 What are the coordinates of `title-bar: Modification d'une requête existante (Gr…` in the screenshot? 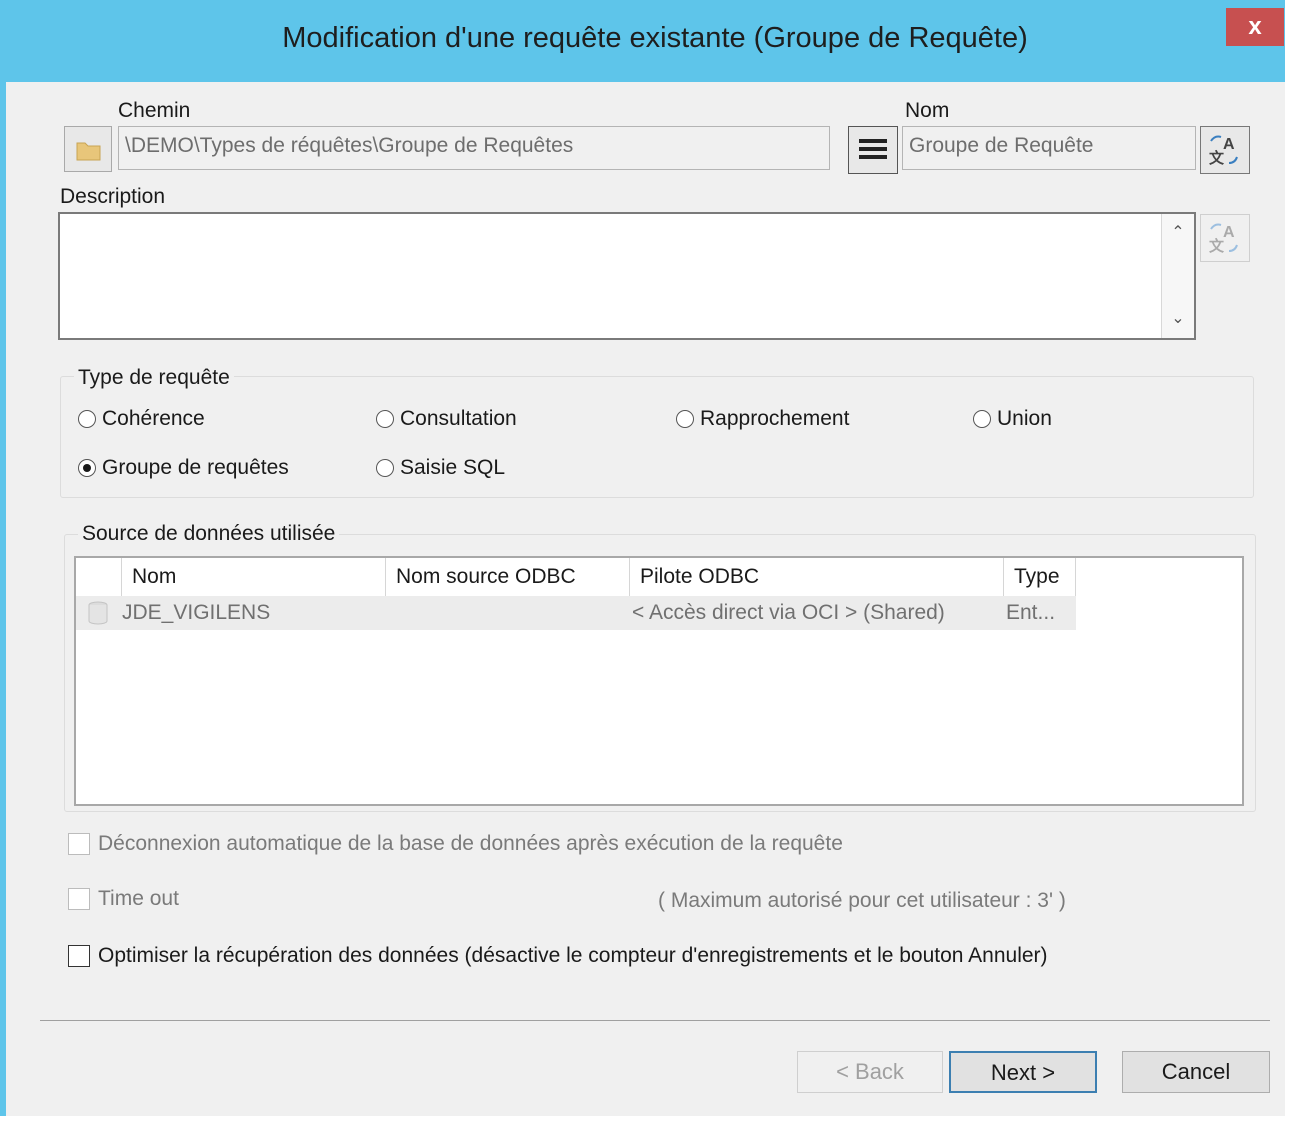 It's located at (642, 41).